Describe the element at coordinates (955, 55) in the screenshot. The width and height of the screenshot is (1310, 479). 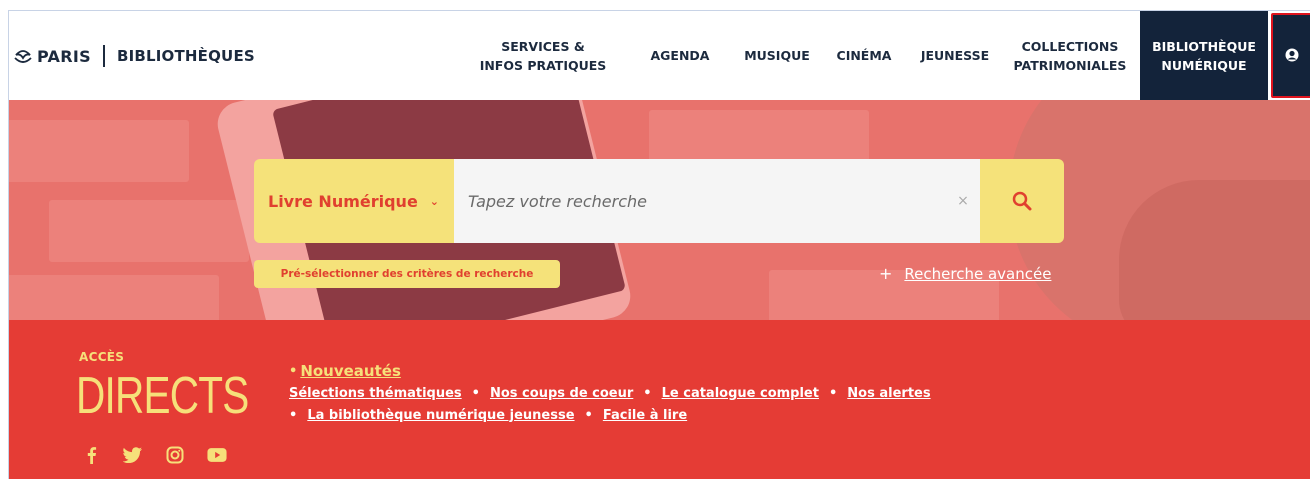
I see `nav-jeunesse: JEUNESSE` at that location.